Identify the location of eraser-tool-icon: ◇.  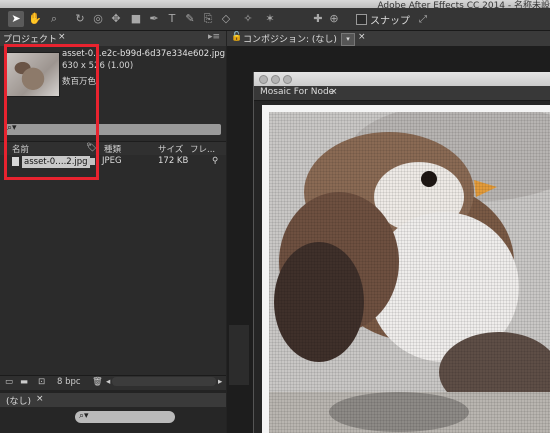
(226, 19).